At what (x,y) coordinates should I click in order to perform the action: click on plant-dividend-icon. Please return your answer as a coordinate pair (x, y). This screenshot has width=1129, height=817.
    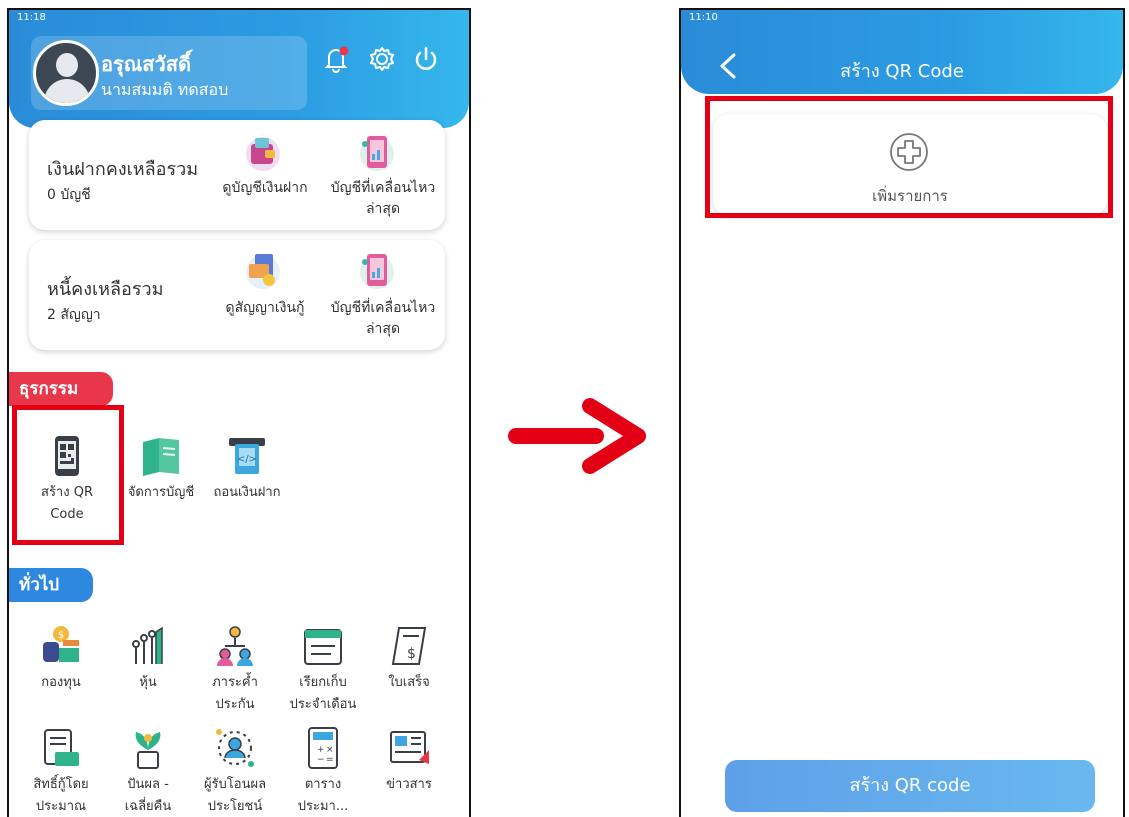
    Looking at the image, I should click on (148, 750).